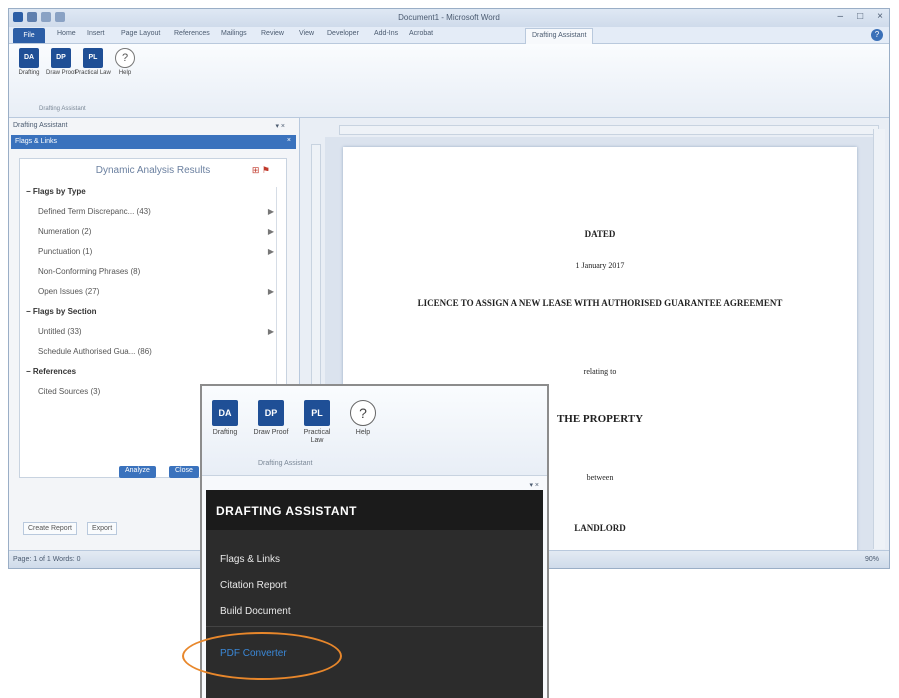 The height and width of the screenshot is (698, 899). What do you see at coordinates (559, 36) in the screenshot?
I see `tab-drafting-assistant: Drafting Assistant` at bounding box center [559, 36].